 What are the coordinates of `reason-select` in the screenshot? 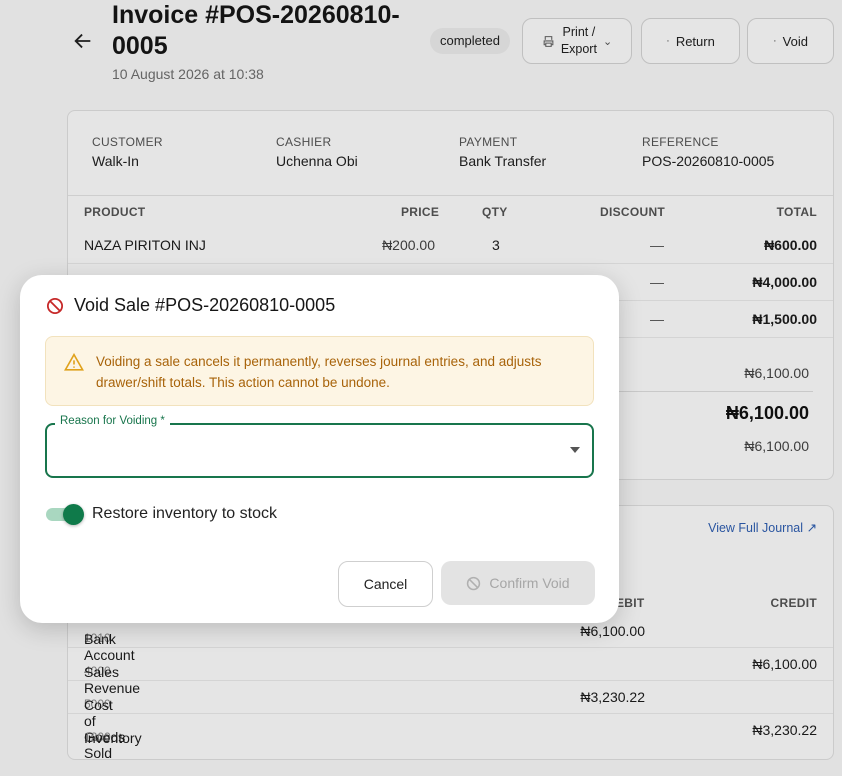 It's located at (319, 450).